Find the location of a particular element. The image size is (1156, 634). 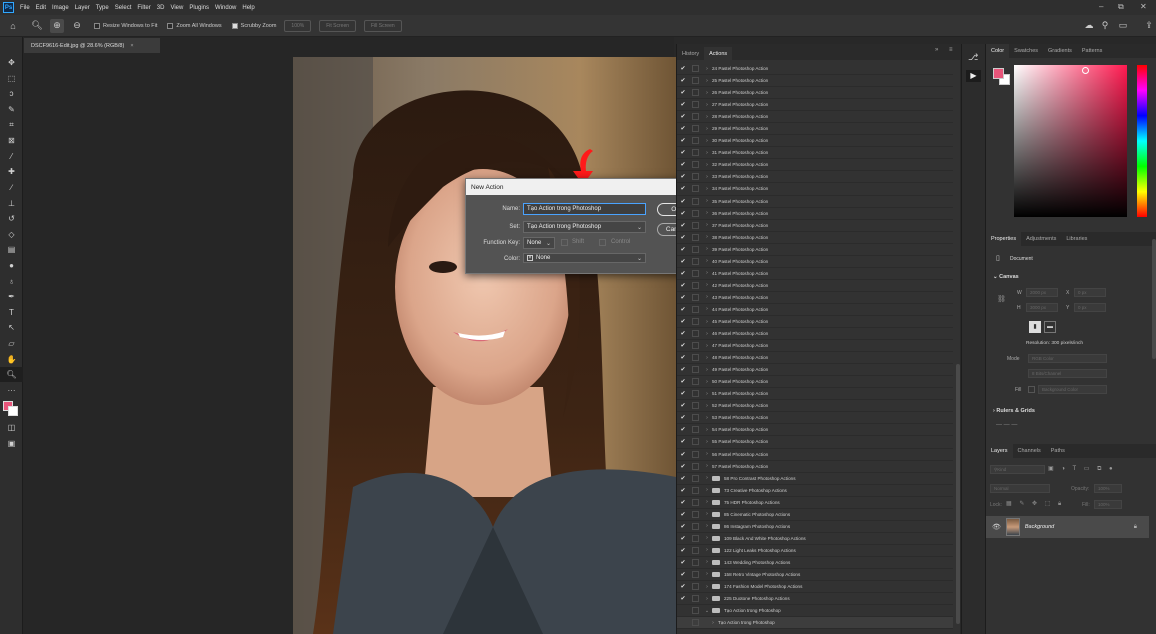

menu-3d: 3D is located at coordinates (161, 8).